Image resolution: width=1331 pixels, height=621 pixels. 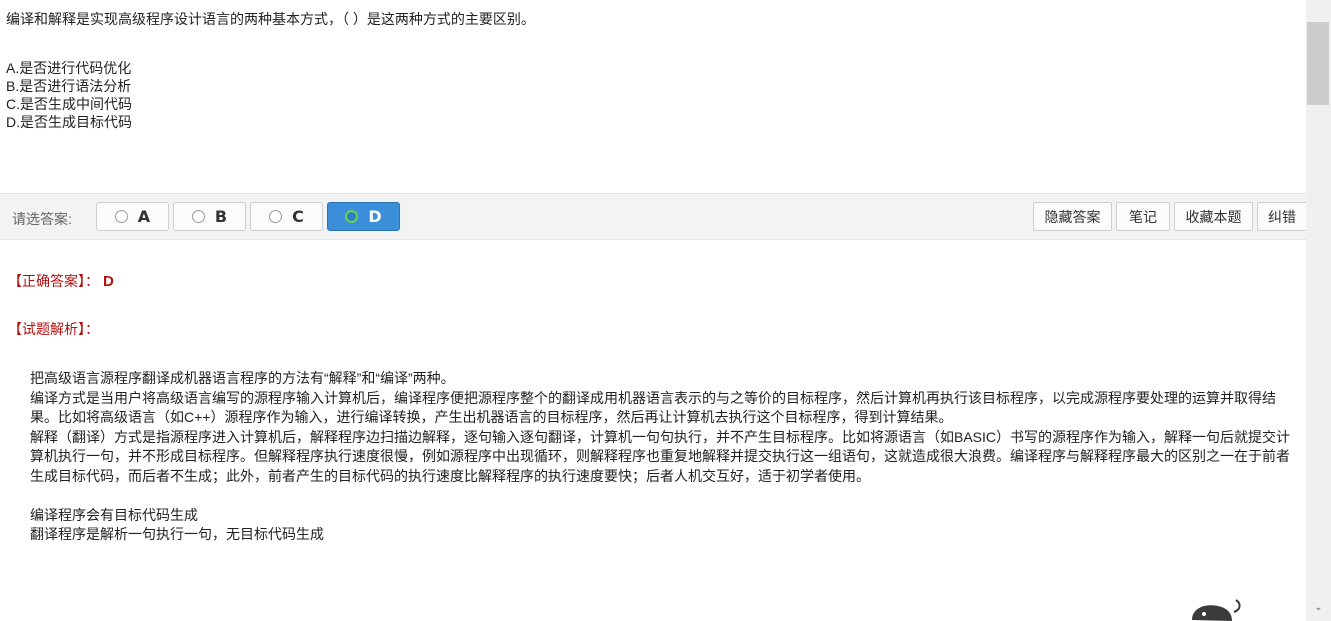 I want to click on option-a-text: A.是否进行代码优化, so click(x=69, y=68).